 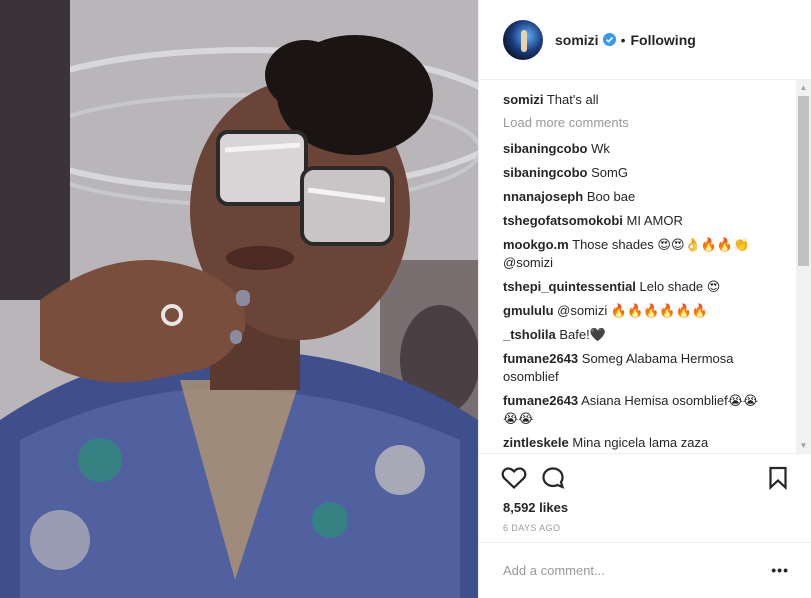 What do you see at coordinates (638, 149) in the screenshot?
I see `comment-item: sibaningcobo Wk` at bounding box center [638, 149].